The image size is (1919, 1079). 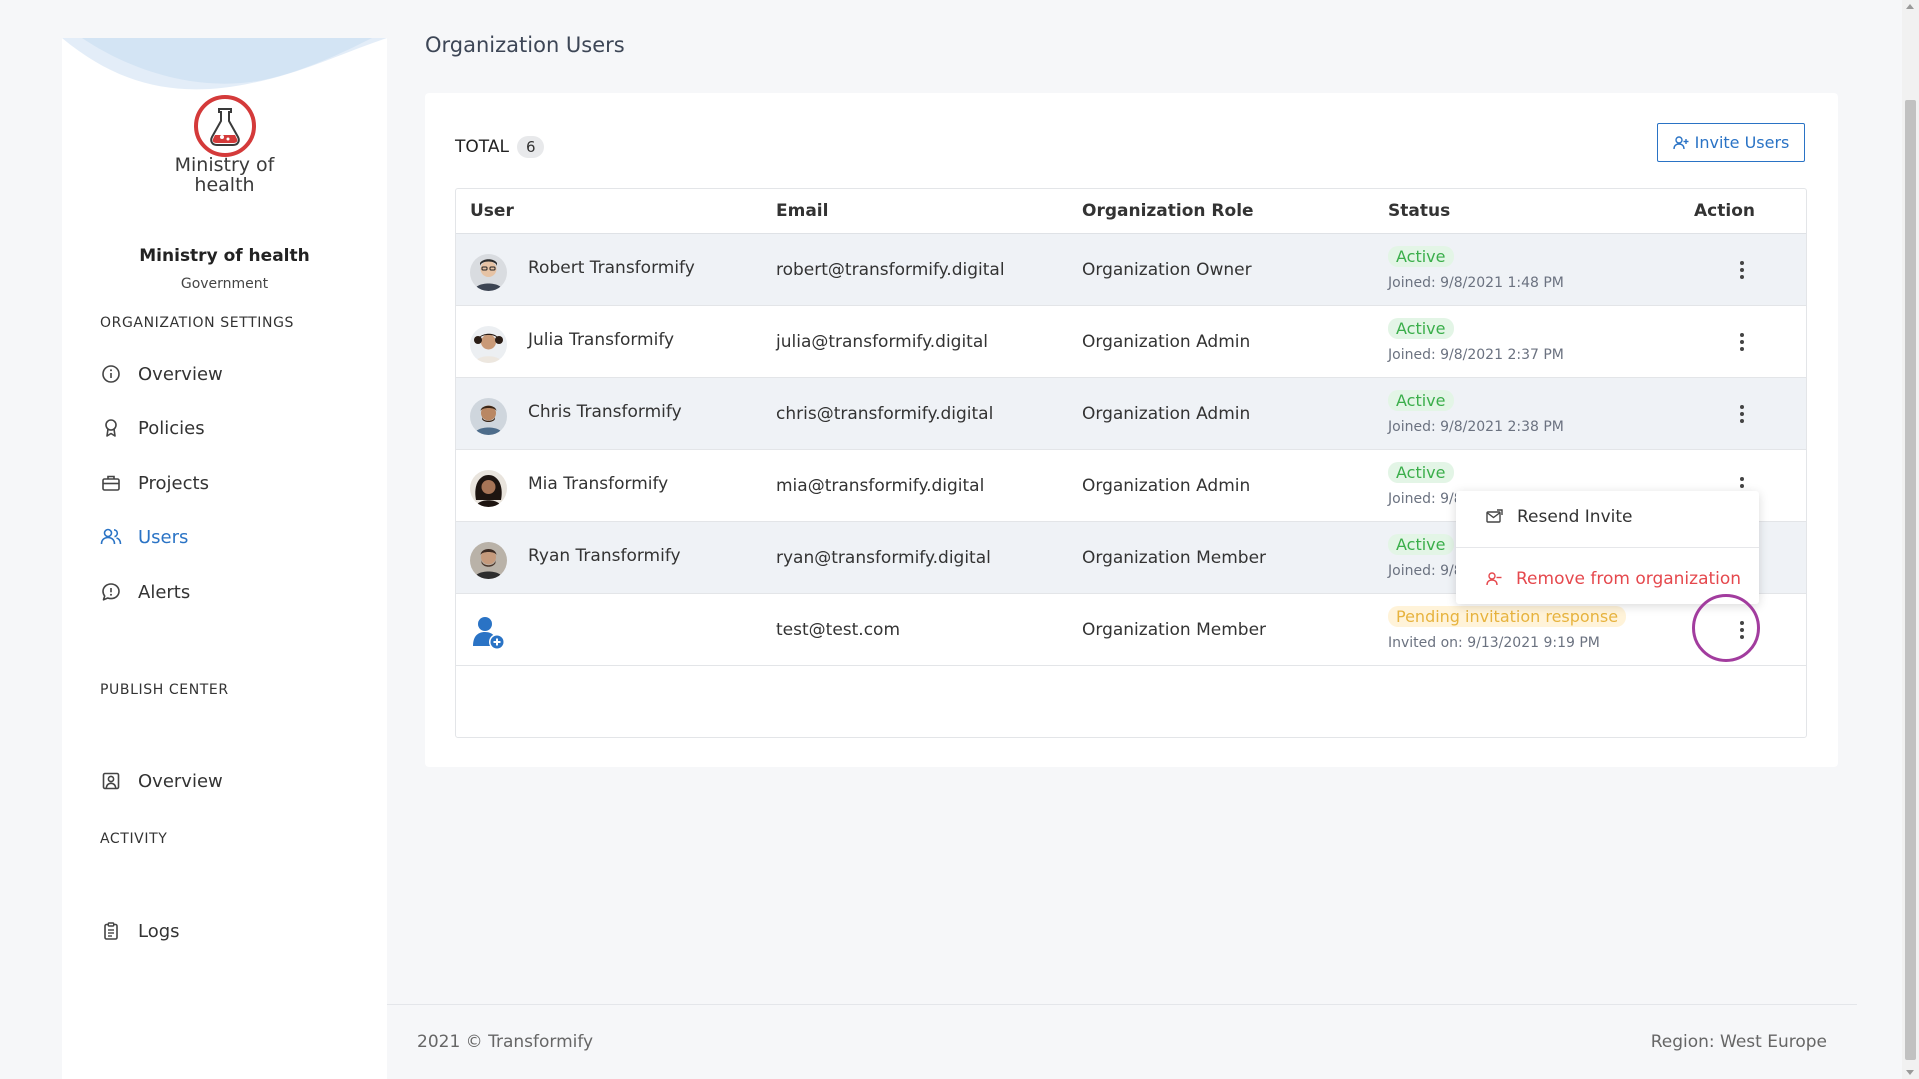 I want to click on user-role: Organization Owner, so click(x=1167, y=270).